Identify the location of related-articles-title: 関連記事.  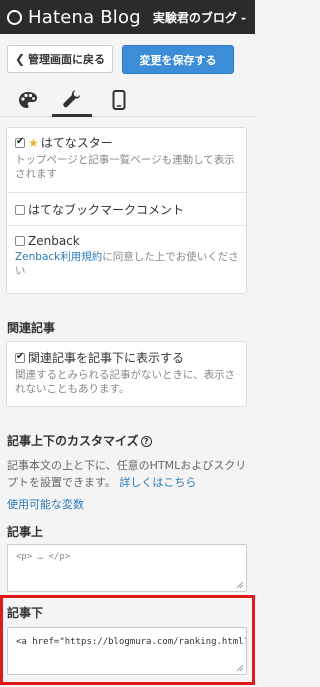
(31, 328).